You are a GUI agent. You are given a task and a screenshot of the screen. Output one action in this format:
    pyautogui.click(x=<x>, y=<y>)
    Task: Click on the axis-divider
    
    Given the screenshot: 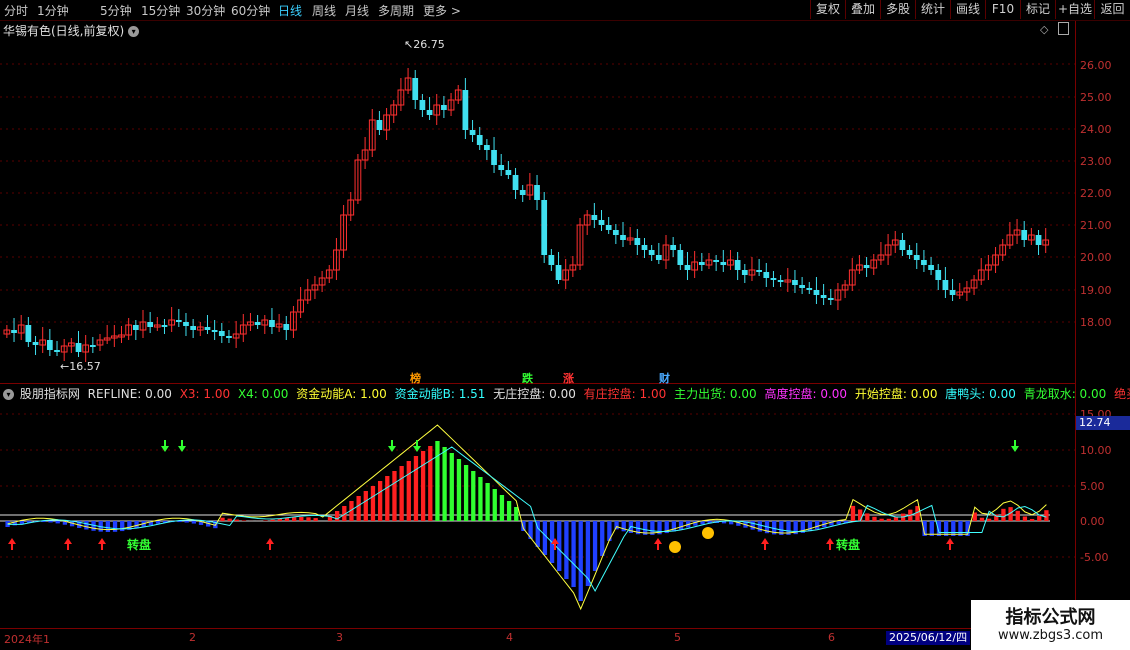 What is the action you would take?
    pyautogui.click(x=1075, y=335)
    